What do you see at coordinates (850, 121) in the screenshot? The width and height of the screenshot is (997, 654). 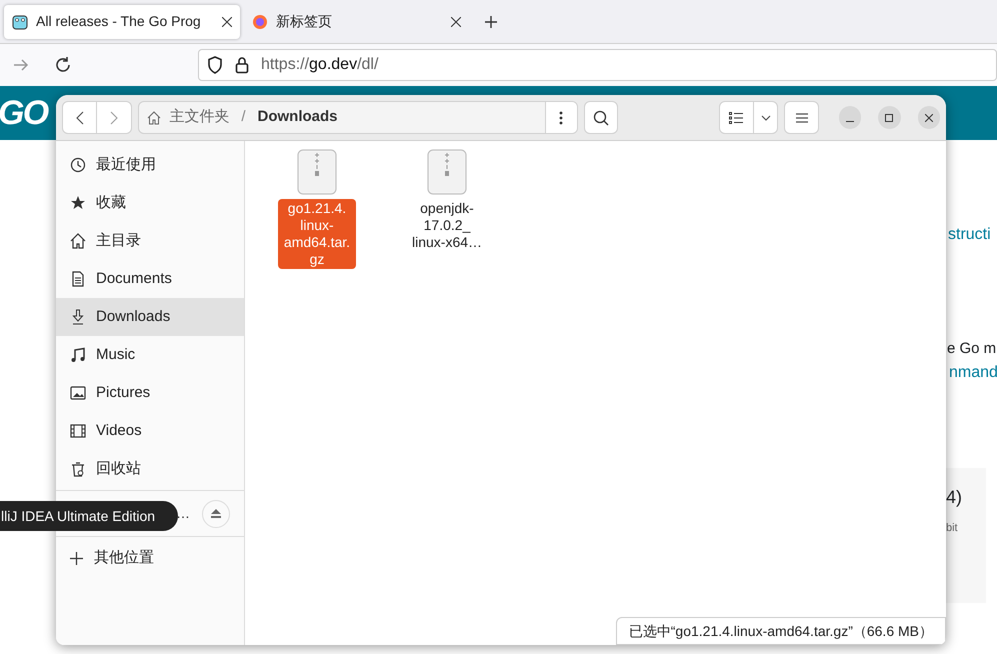 I see `minimize-icon` at bounding box center [850, 121].